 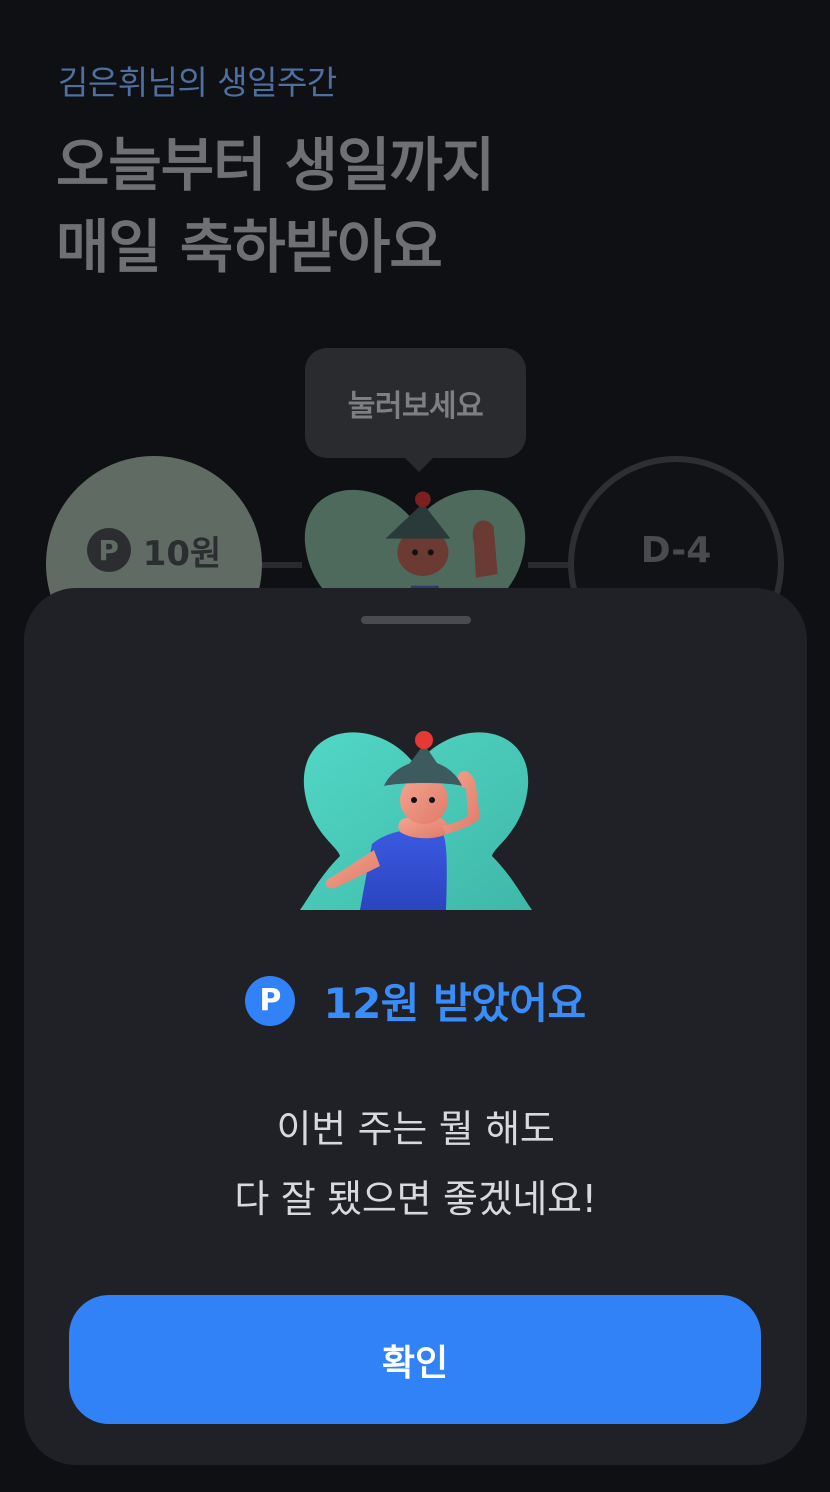 I want to click on birthday-week-subtitle: 김은휘님의 생일주간, so click(x=197, y=82).